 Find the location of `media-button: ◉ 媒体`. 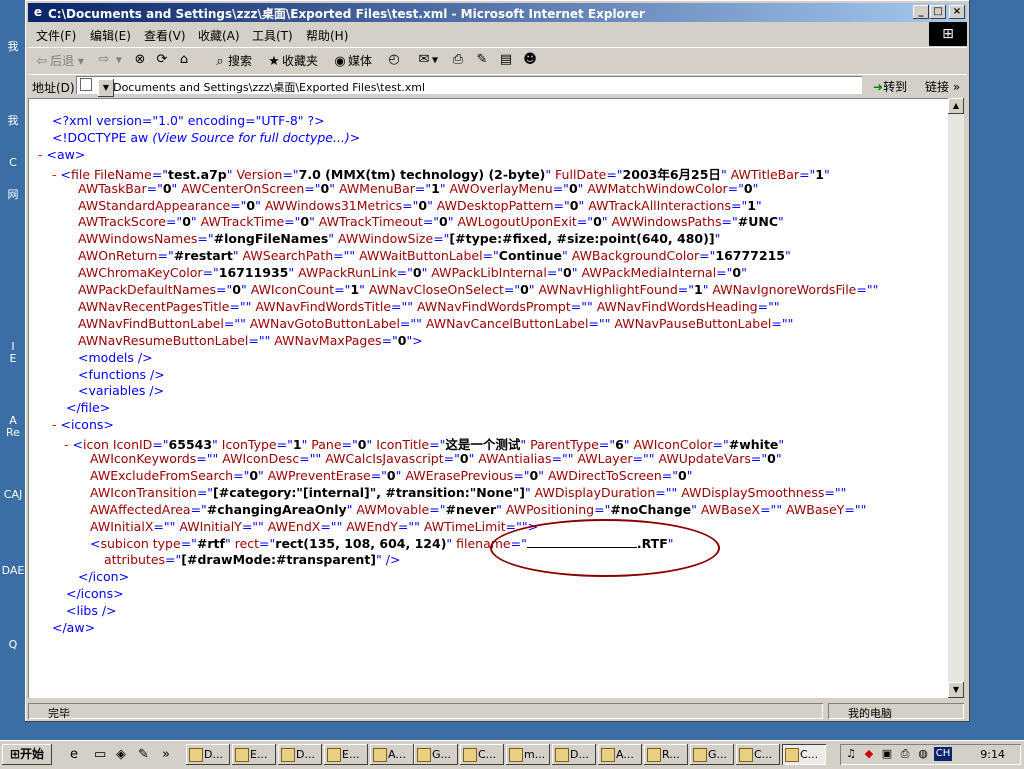

media-button: ◉ 媒体 is located at coordinates (352, 61).